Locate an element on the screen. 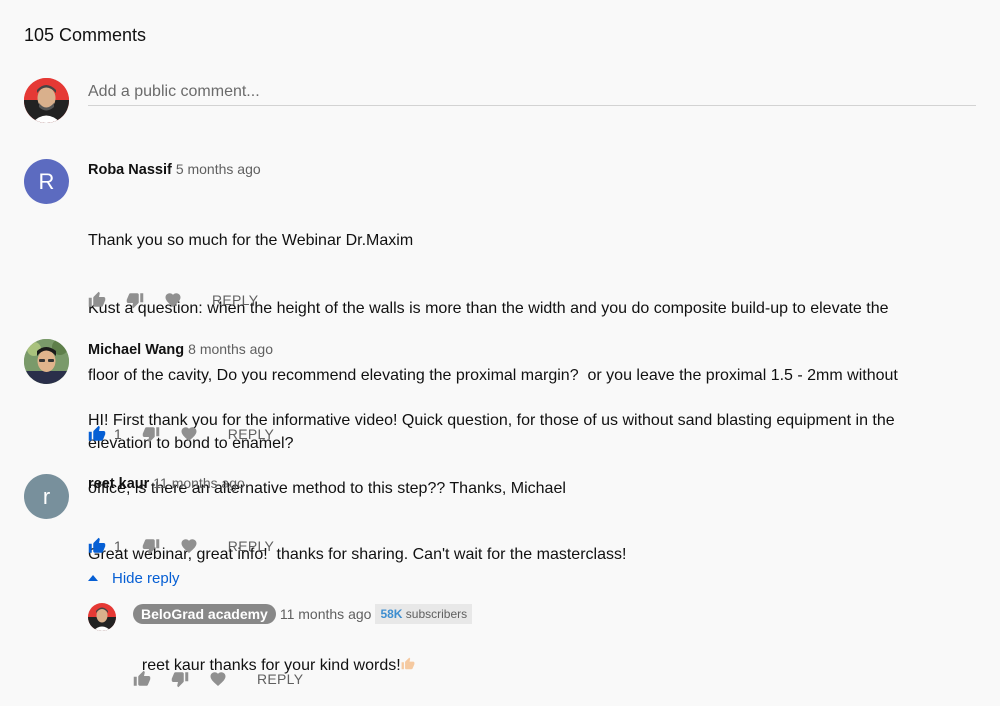 Image resolution: width=1000 pixels, height=706 pixels. current-user-avatar is located at coordinates (46, 100).